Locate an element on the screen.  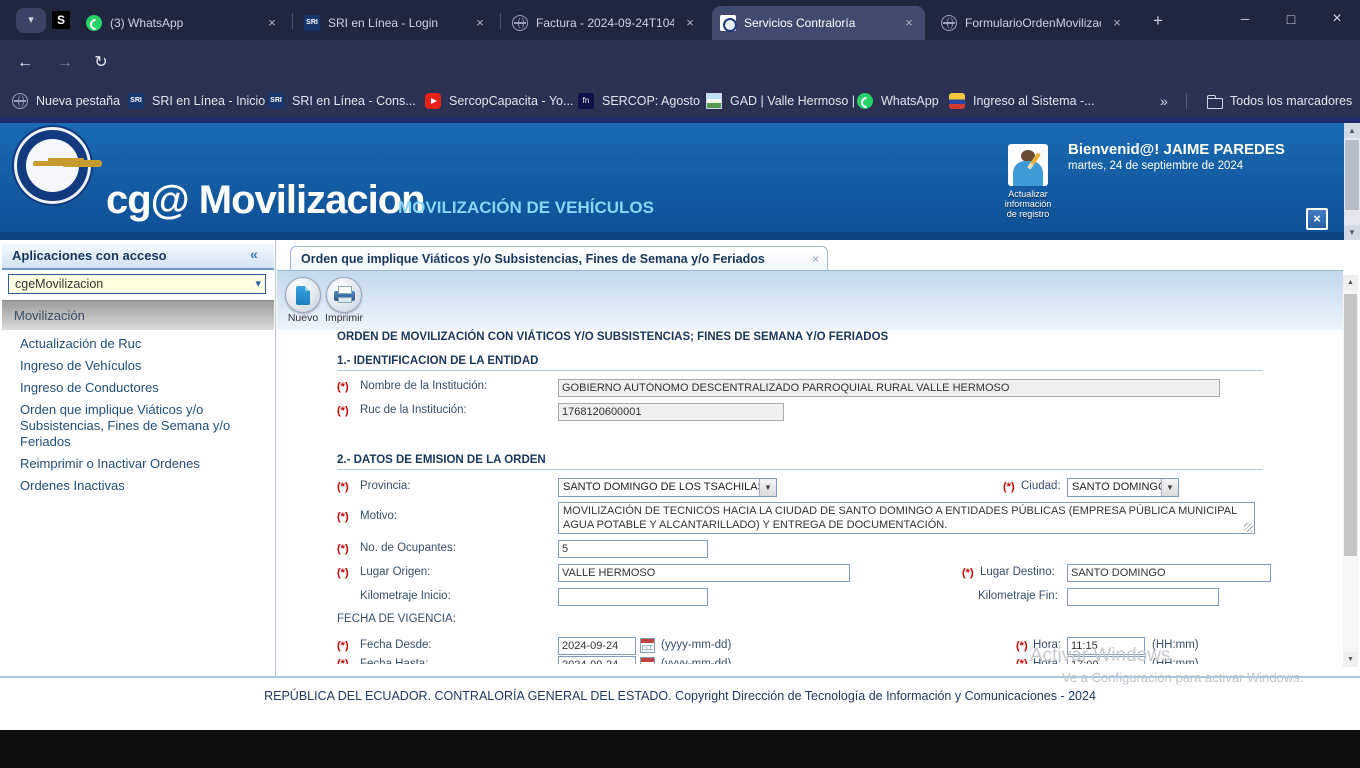
bookmark-item: WhatsApp is located at coordinates (898, 101).